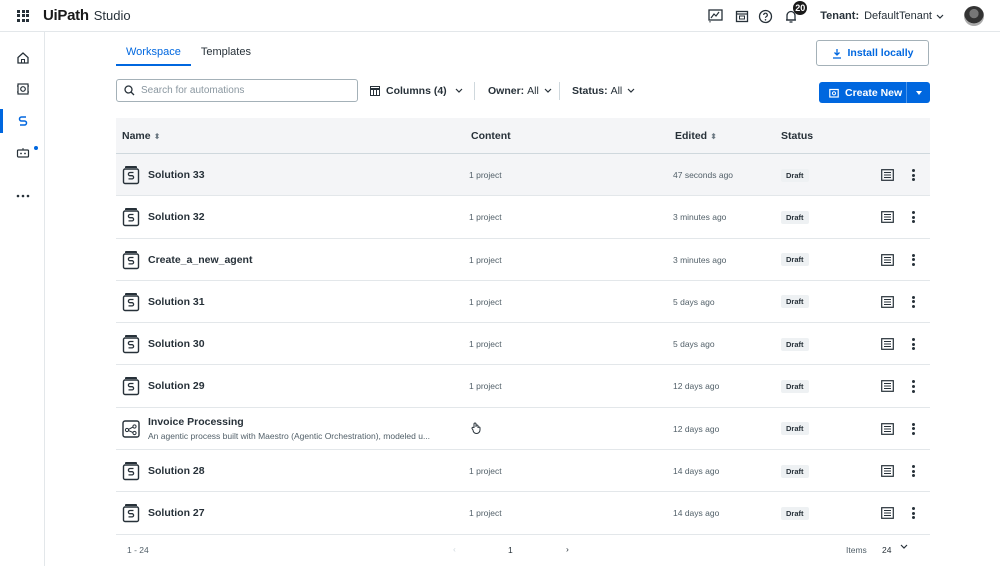 This screenshot has height=566, width=1000. Describe the element at coordinates (523, 302) in the screenshot. I see `table-row: Solution 31 1 project 5 days ago Draft` at that location.